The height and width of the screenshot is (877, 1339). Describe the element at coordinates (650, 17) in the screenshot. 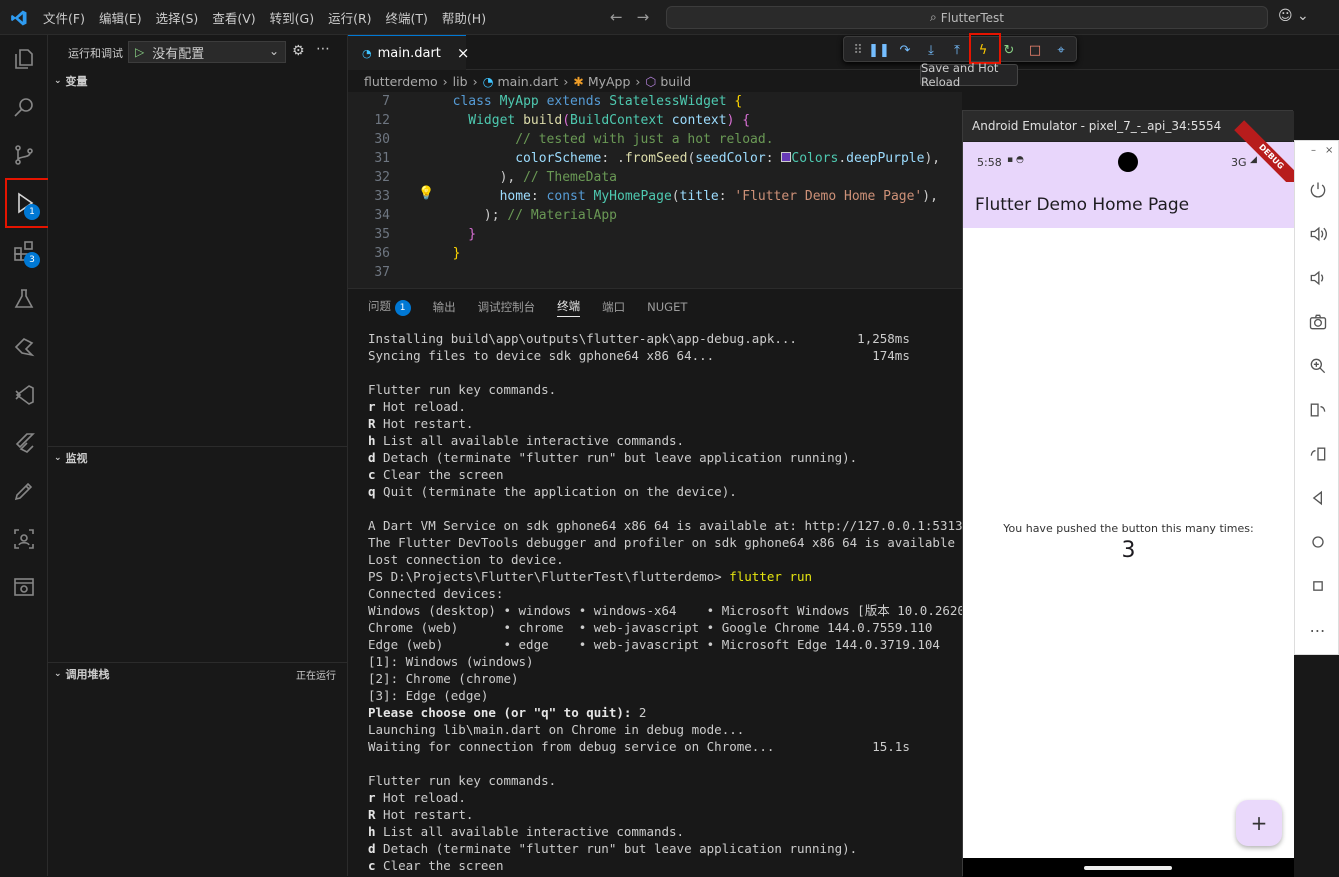

I see `forward-arrow-icon: →` at that location.